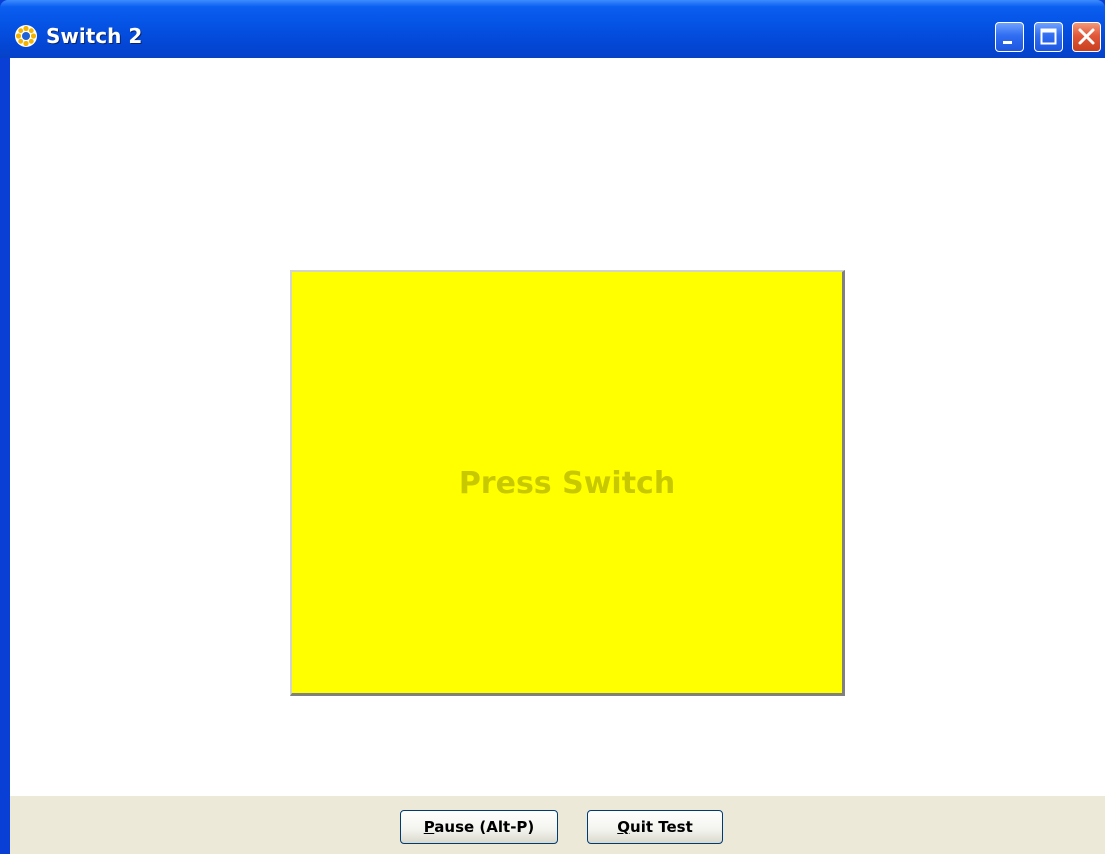  I want to click on close-button, so click(1086, 37).